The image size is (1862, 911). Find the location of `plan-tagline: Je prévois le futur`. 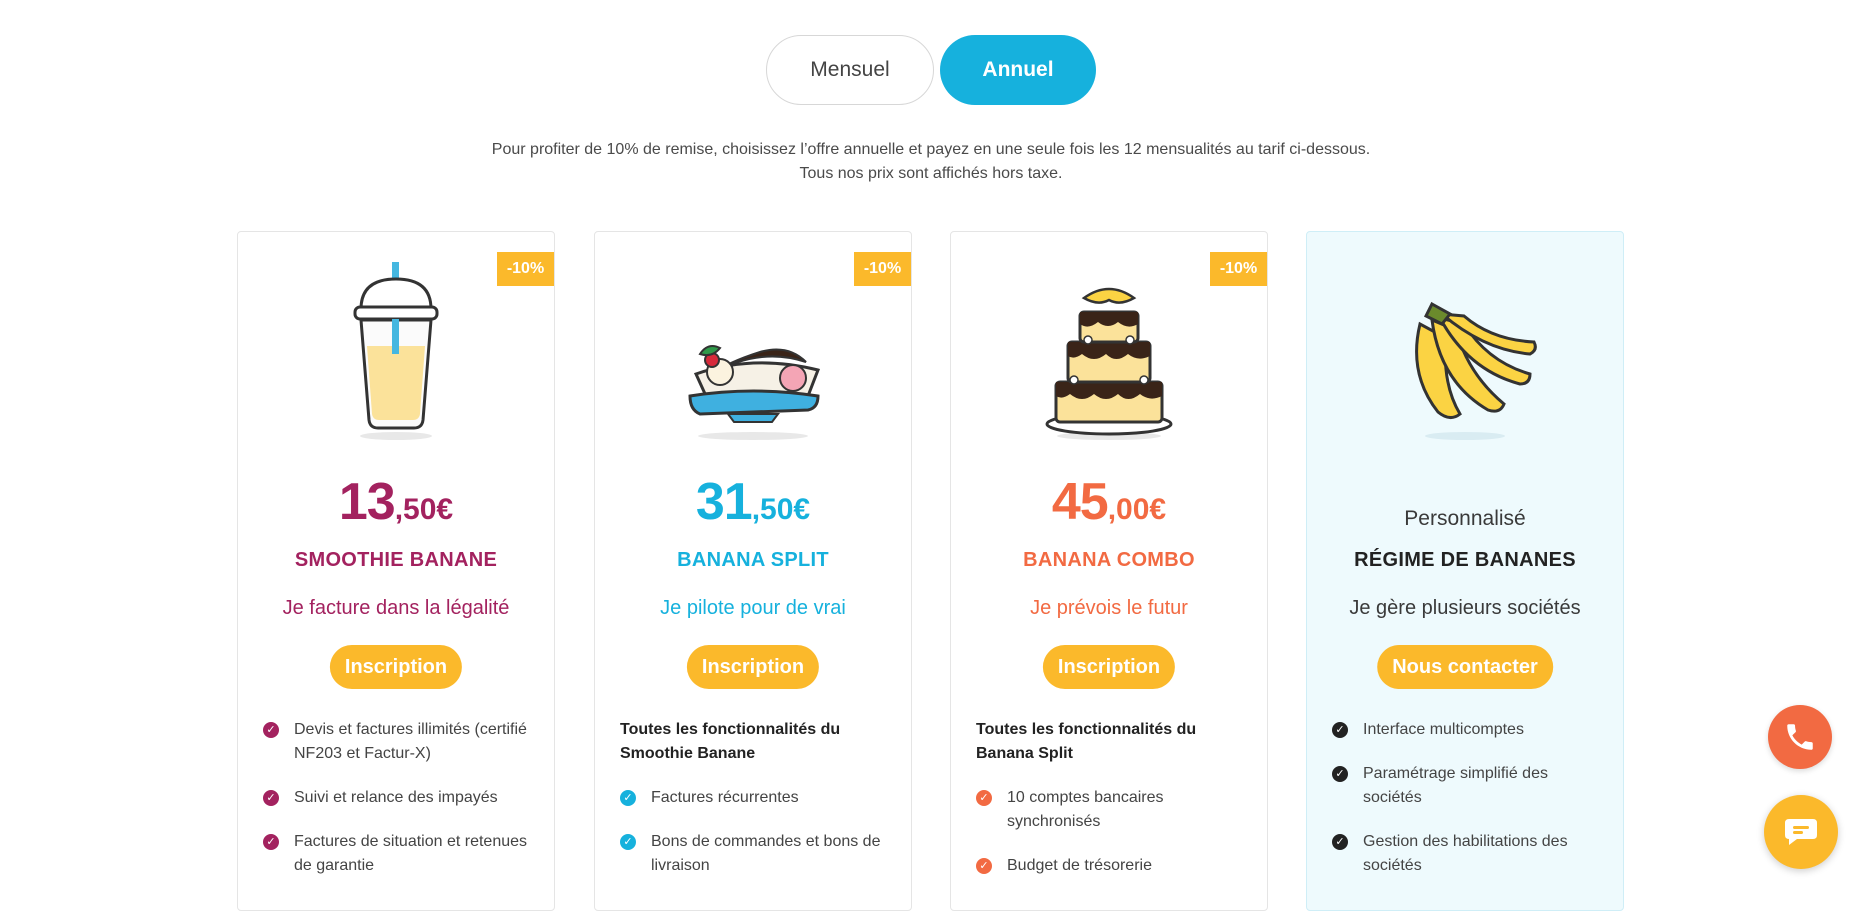

plan-tagline: Je prévois le futur is located at coordinates (1109, 608).